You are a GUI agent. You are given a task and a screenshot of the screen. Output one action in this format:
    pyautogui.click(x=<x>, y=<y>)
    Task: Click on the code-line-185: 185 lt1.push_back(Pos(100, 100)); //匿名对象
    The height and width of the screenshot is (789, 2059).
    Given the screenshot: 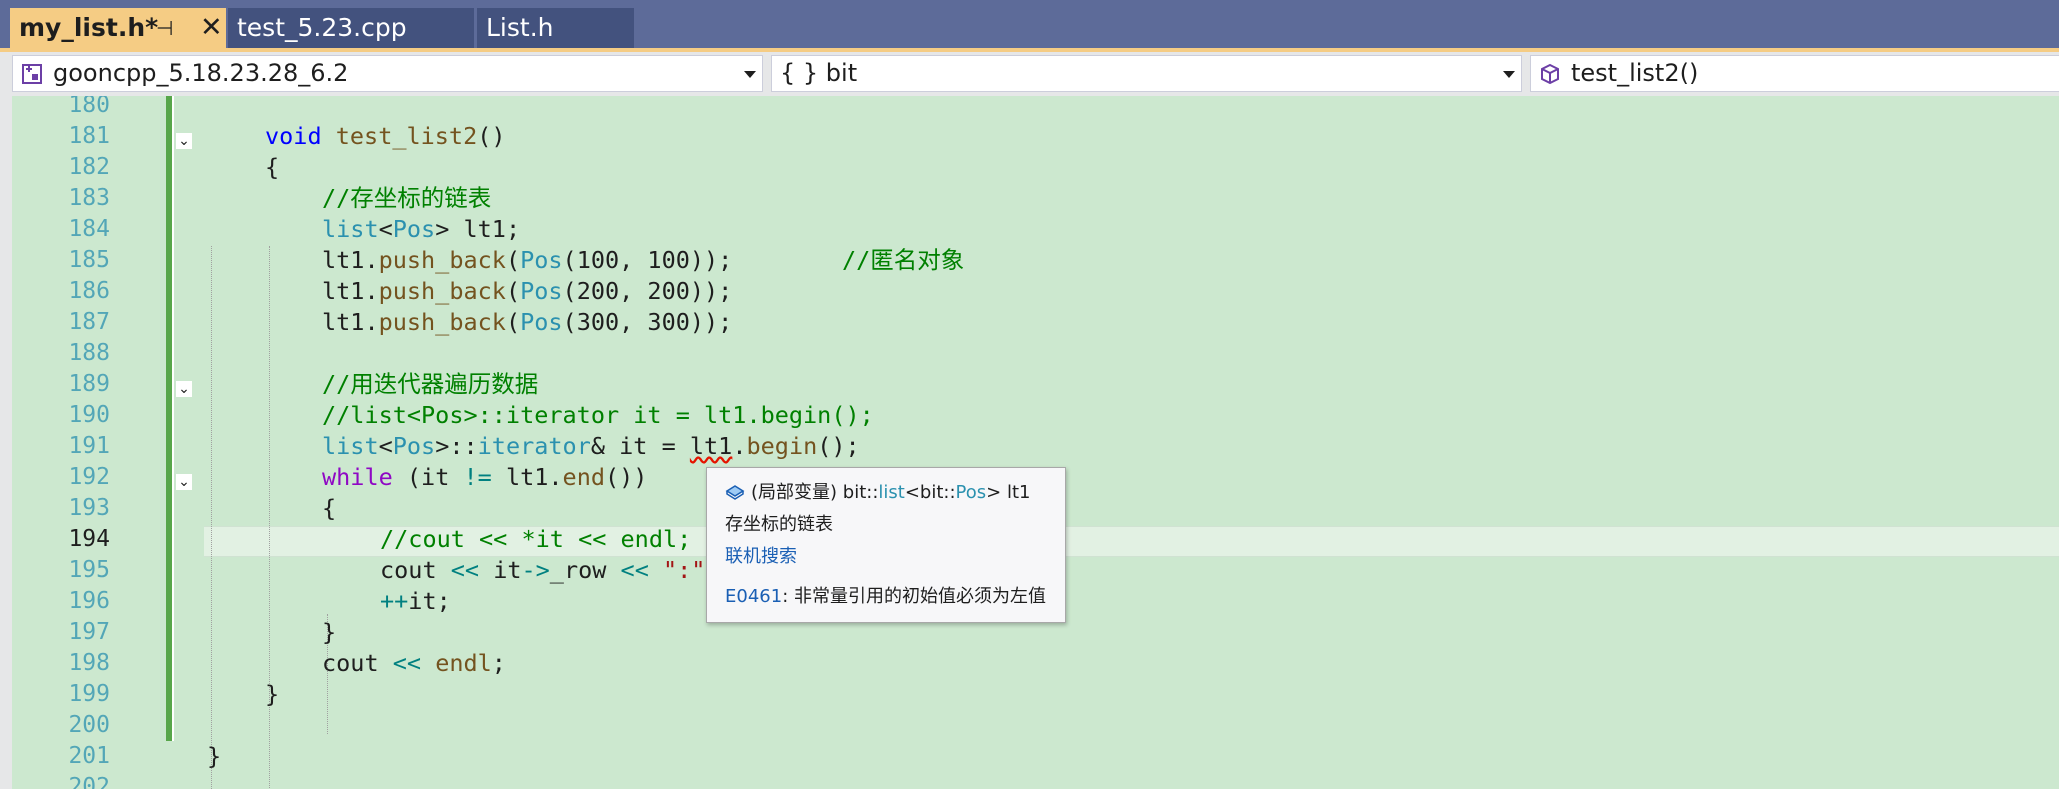 What is the action you would take?
    pyautogui.click(x=1029, y=260)
    